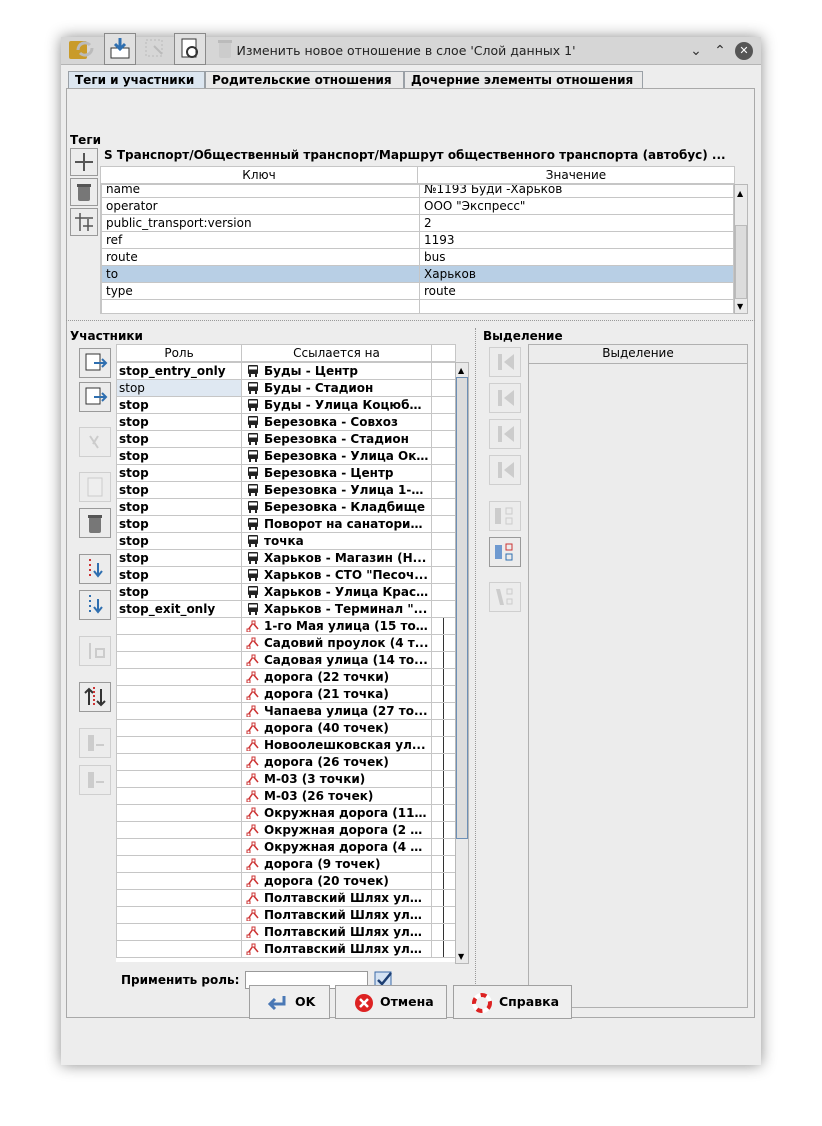 This screenshot has height=1126, width=822. Describe the element at coordinates (576, 223) in the screenshot. I see `tag-value: 2` at that location.